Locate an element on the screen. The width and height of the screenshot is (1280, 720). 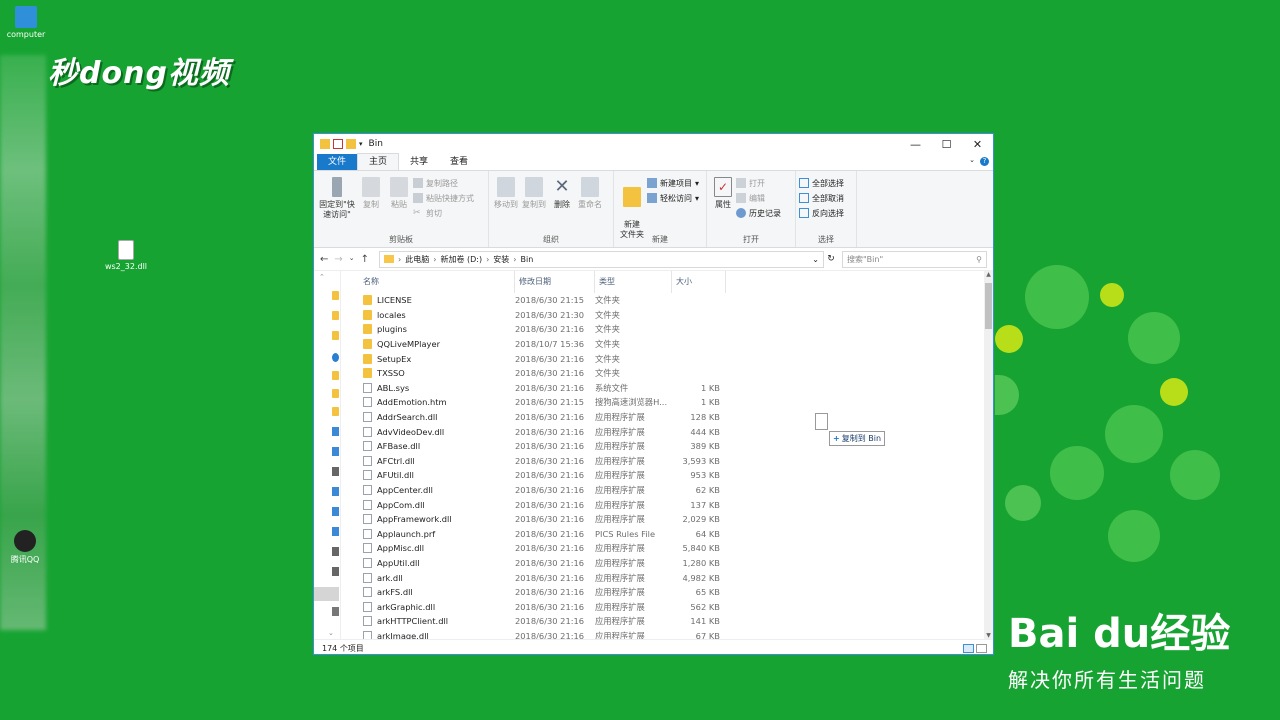
dll-file-desktop-icon: ws2_32.dll is located at coordinates (126, 255).